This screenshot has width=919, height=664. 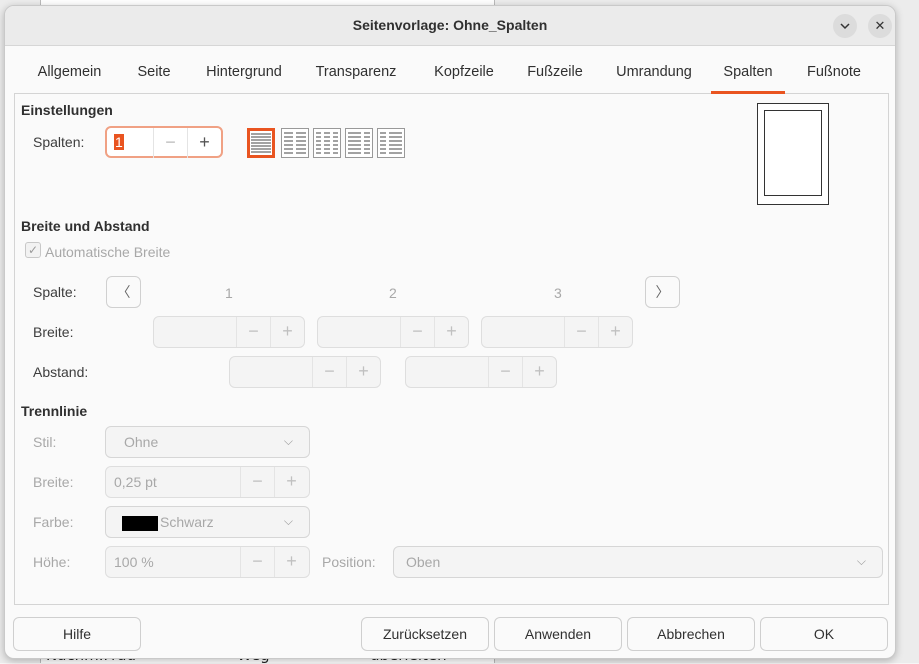 I want to click on tab-hintergrund: Hintergrund, so click(x=244, y=73).